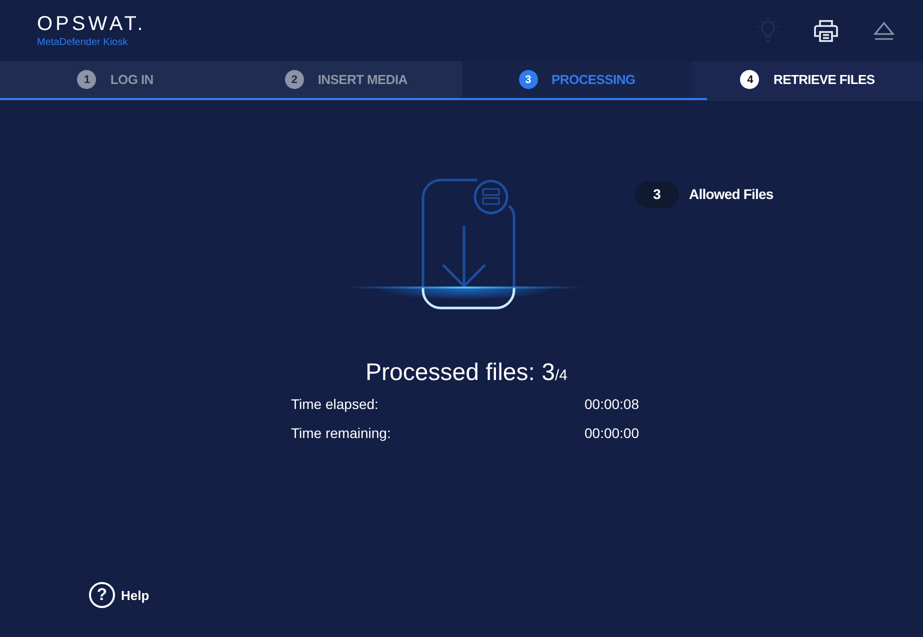  Describe the element at coordinates (750, 79) in the screenshot. I see `step-number: 4` at that location.